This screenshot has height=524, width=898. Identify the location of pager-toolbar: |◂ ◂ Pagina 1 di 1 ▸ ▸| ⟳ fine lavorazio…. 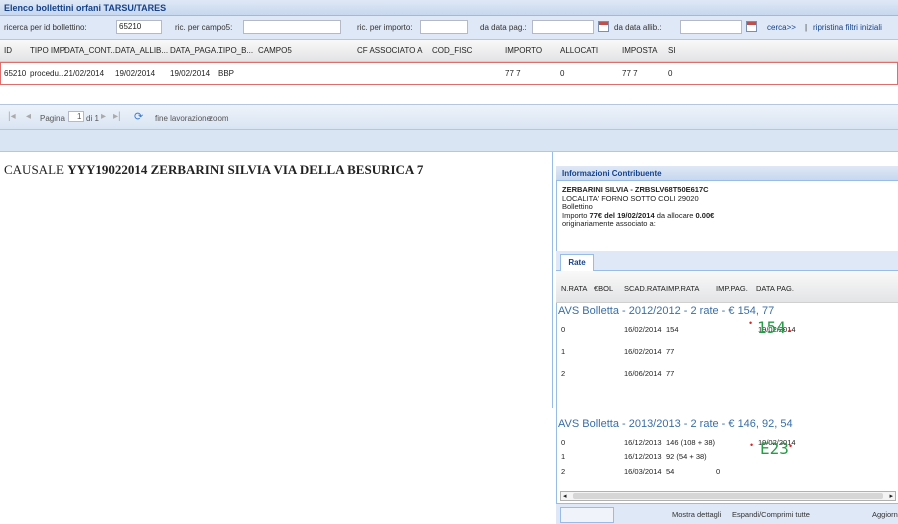
(449, 117).